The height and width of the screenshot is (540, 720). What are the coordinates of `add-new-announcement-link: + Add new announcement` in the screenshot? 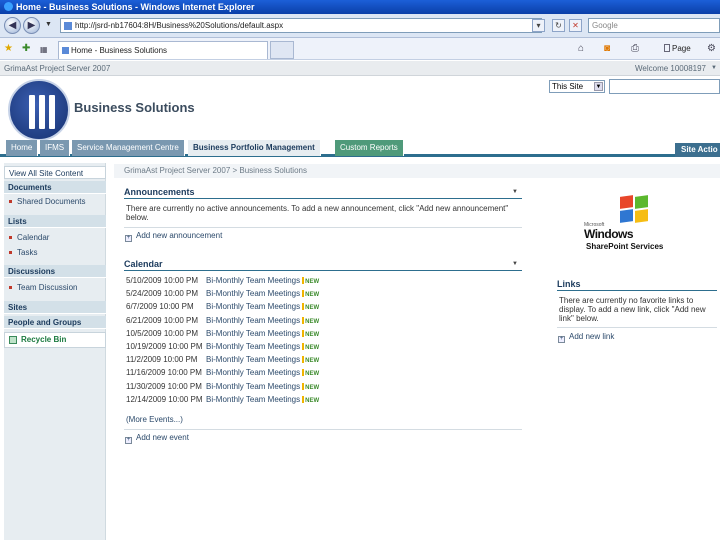 It's located at (173, 236).